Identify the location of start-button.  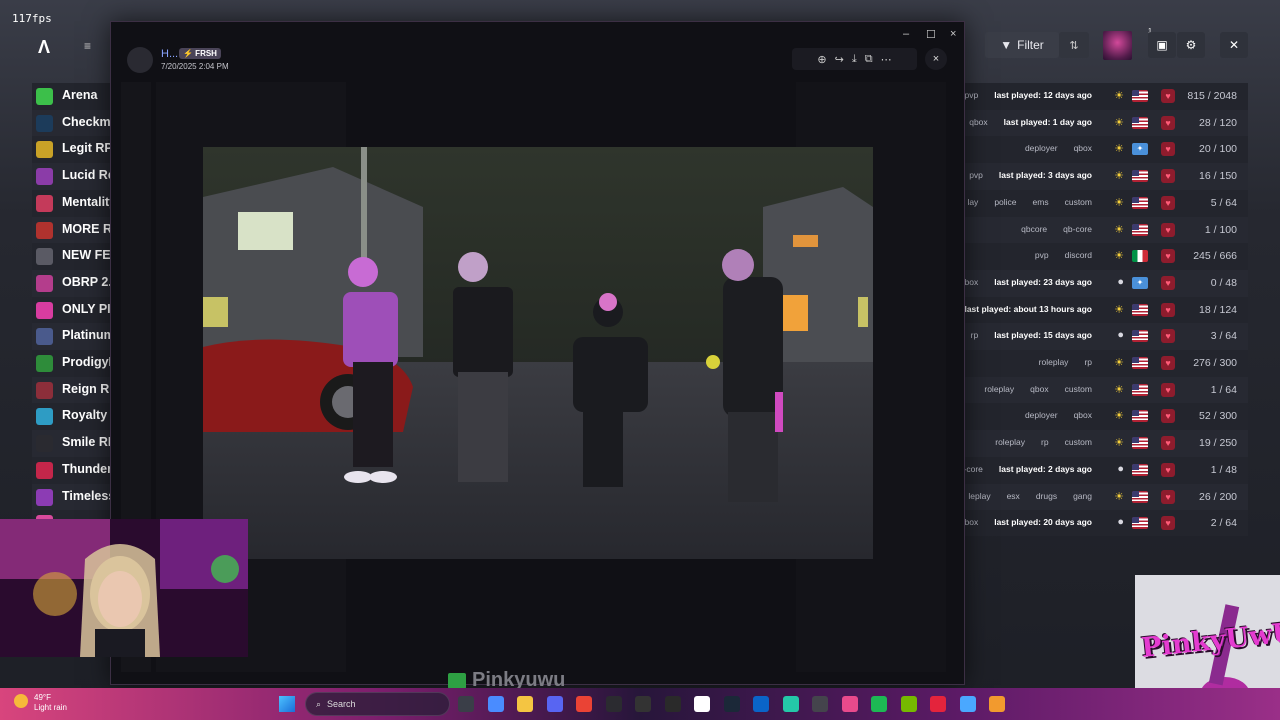
(287, 704).